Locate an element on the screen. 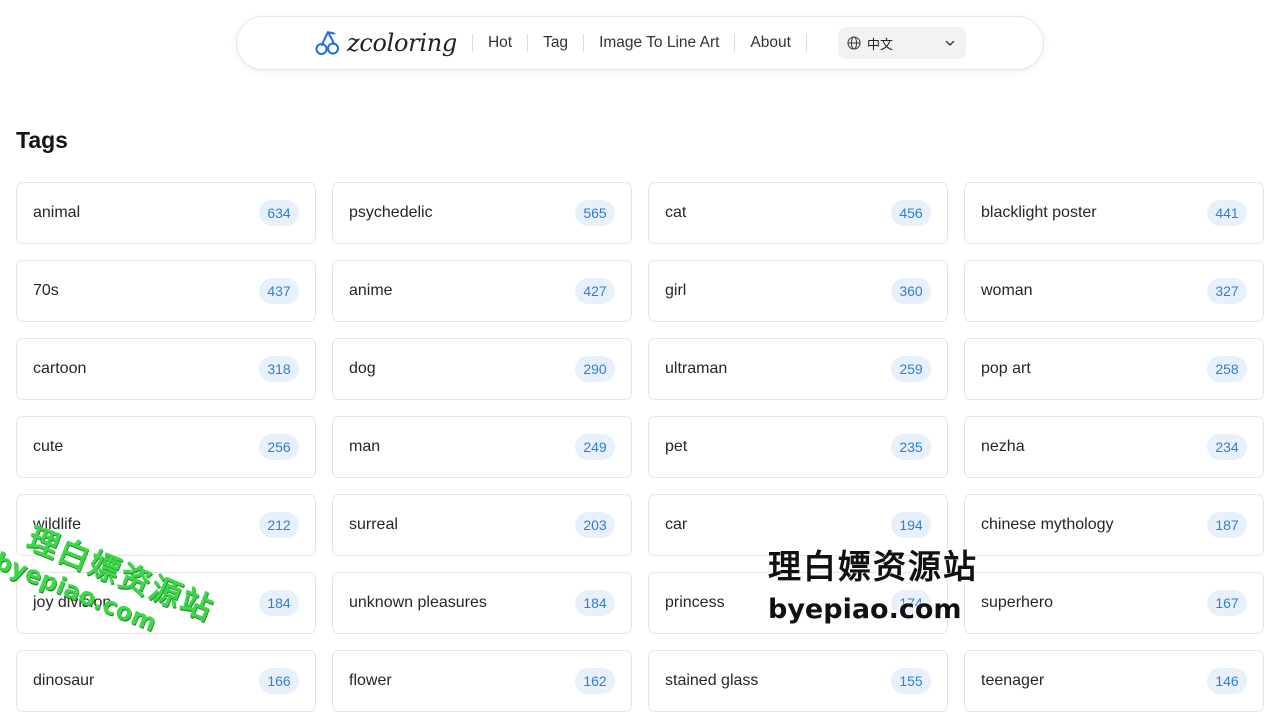  tag-name: dinosaur is located at coordinates (64, 680).